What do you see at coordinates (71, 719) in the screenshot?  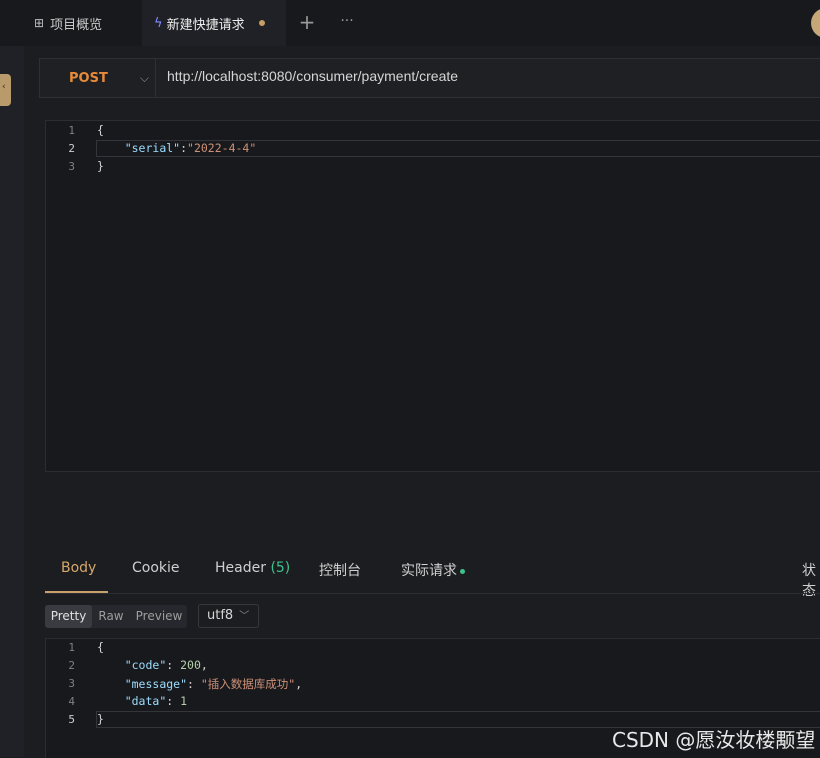 I see `line-number: 5` at bounding box center [71, 719].